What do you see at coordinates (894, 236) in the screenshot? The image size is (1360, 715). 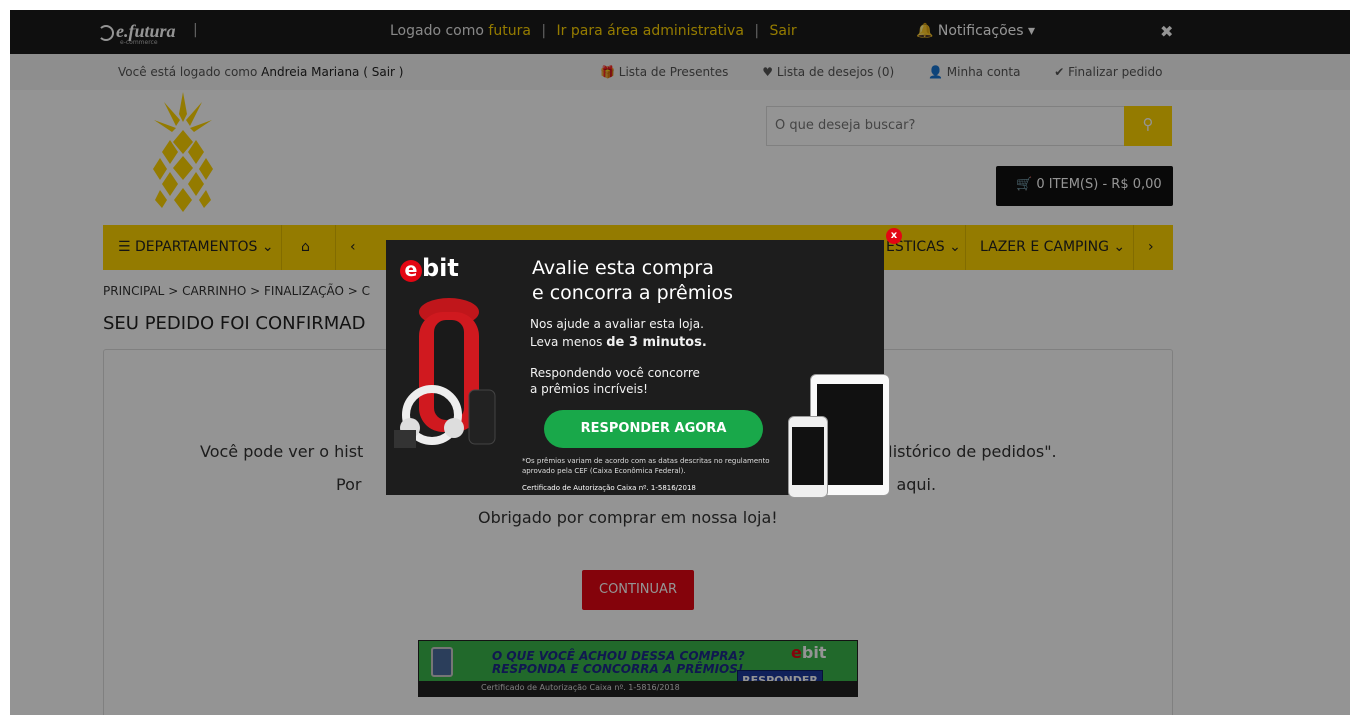 I see `close-popup-icon: x` at bounding box center [894, 236].